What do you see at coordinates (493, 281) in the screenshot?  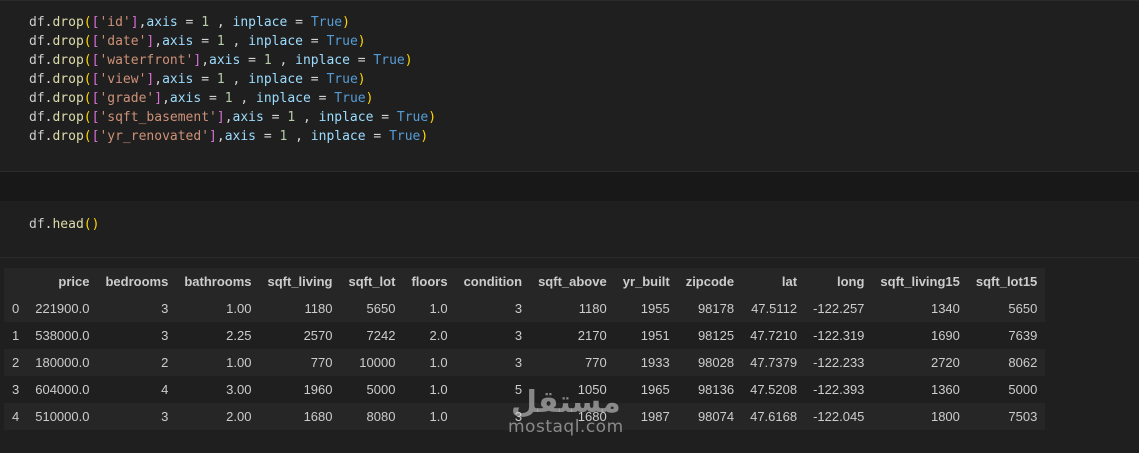 I see `column-header: condition` at bounding box center [493, 281].